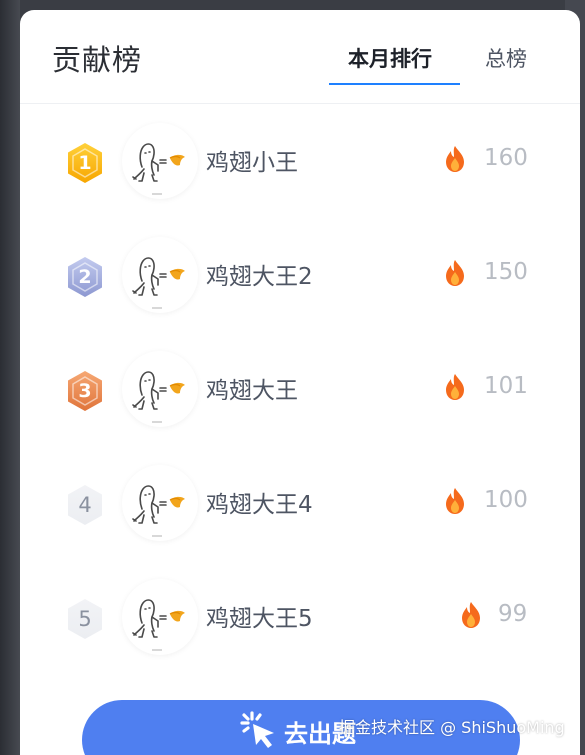 The width and height of the screenshot is (585, 755). I want to click on contribution-score: 101, so click(506, 386).